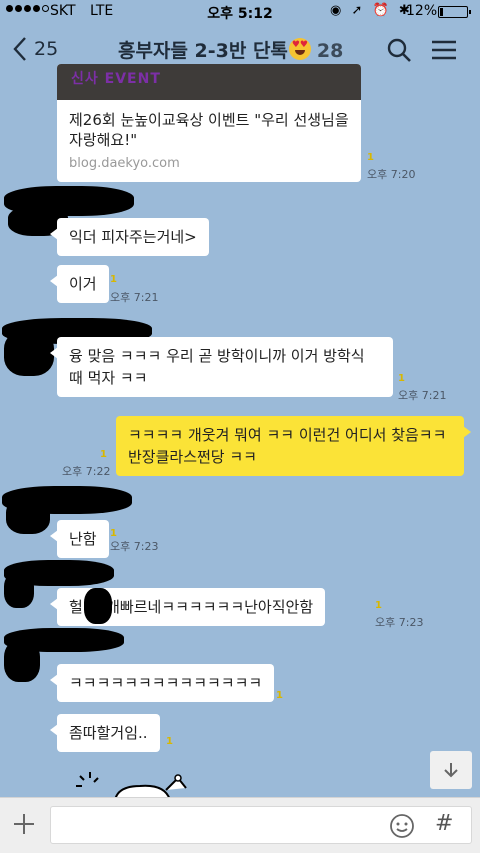 This screenshot has height=853, width=480. Describe the element at coordinates (391, 174) in the screenshot. I see `message-time: 오후 7:20` at that location.